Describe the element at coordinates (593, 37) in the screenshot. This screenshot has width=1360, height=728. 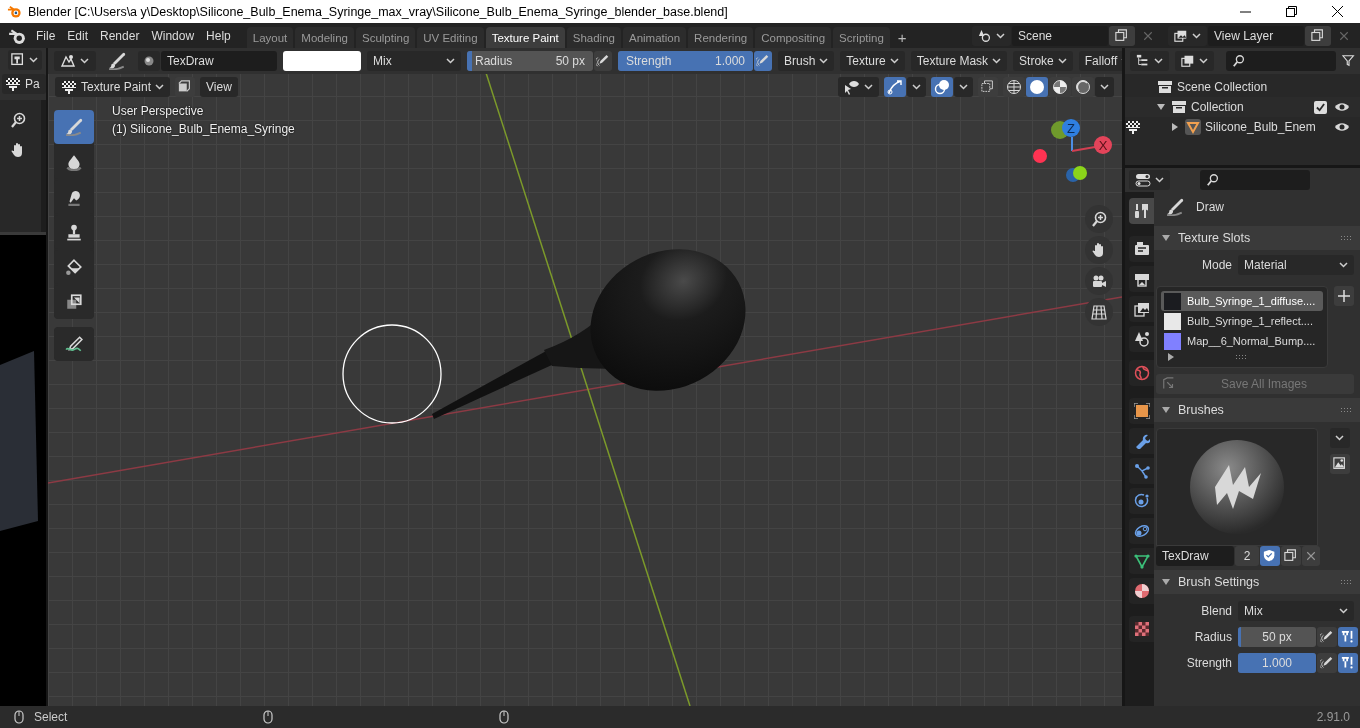
I see `workspace-tab: Shading` at that location.